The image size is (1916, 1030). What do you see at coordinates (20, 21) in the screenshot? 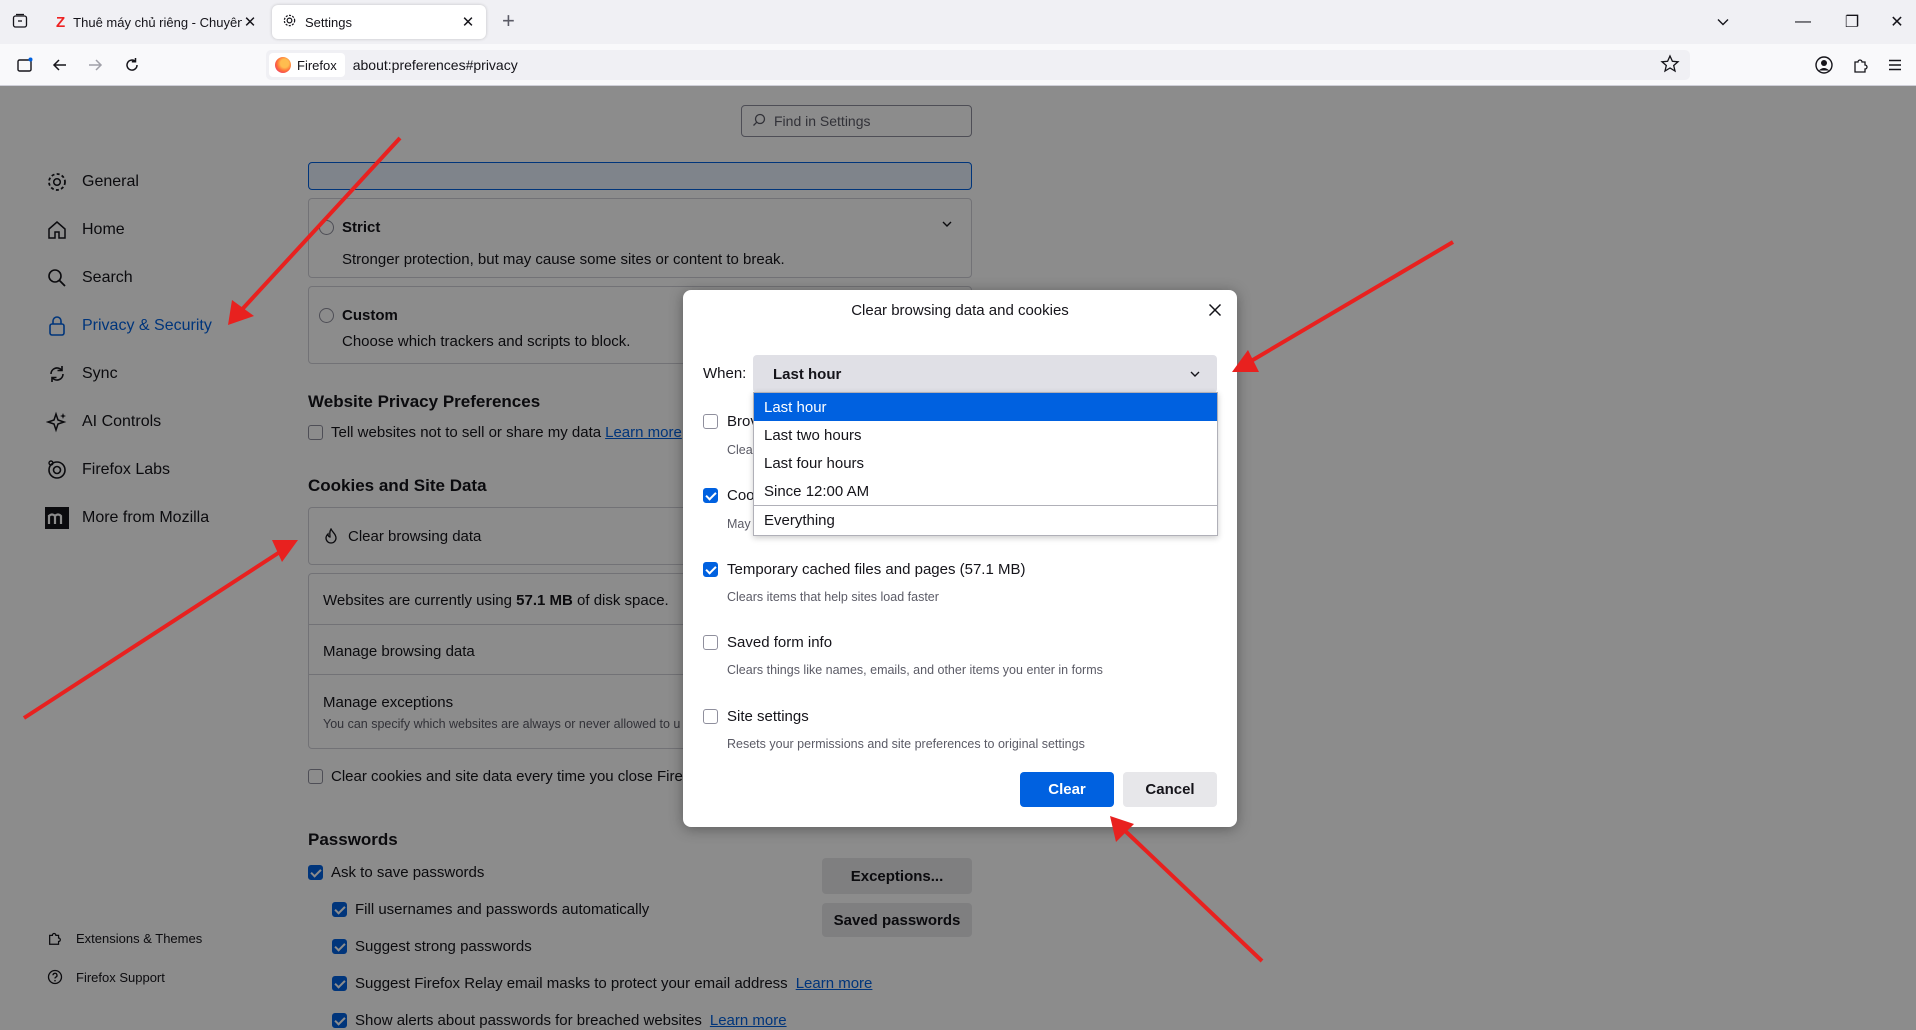
I see `tab-list-icon` at bounding box center [20, 21].